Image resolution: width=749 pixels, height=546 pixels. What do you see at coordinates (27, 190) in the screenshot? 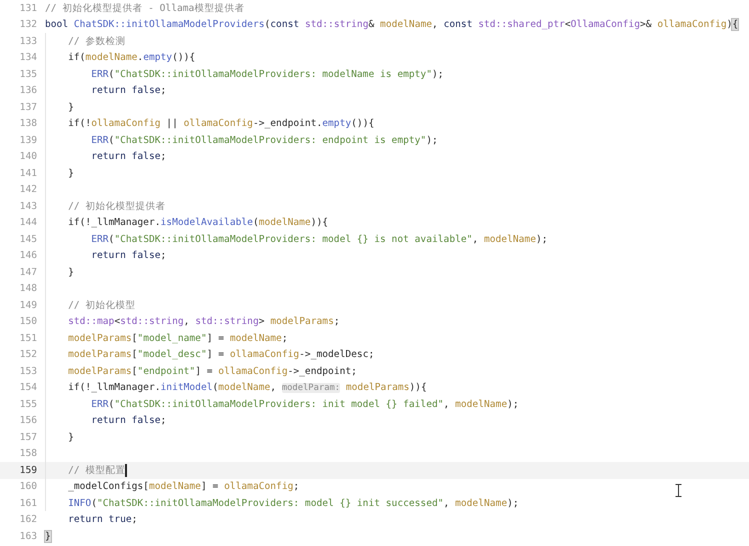
I see `line-number: 142` at bounding box center [27, 190].